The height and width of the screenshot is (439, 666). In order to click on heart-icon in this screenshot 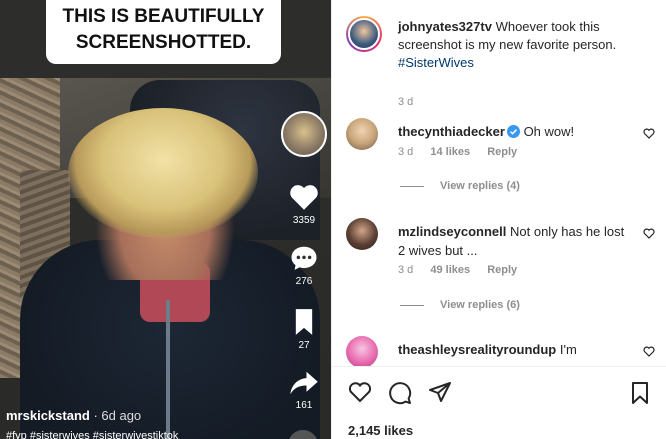, I will do `click(304, 197)`.